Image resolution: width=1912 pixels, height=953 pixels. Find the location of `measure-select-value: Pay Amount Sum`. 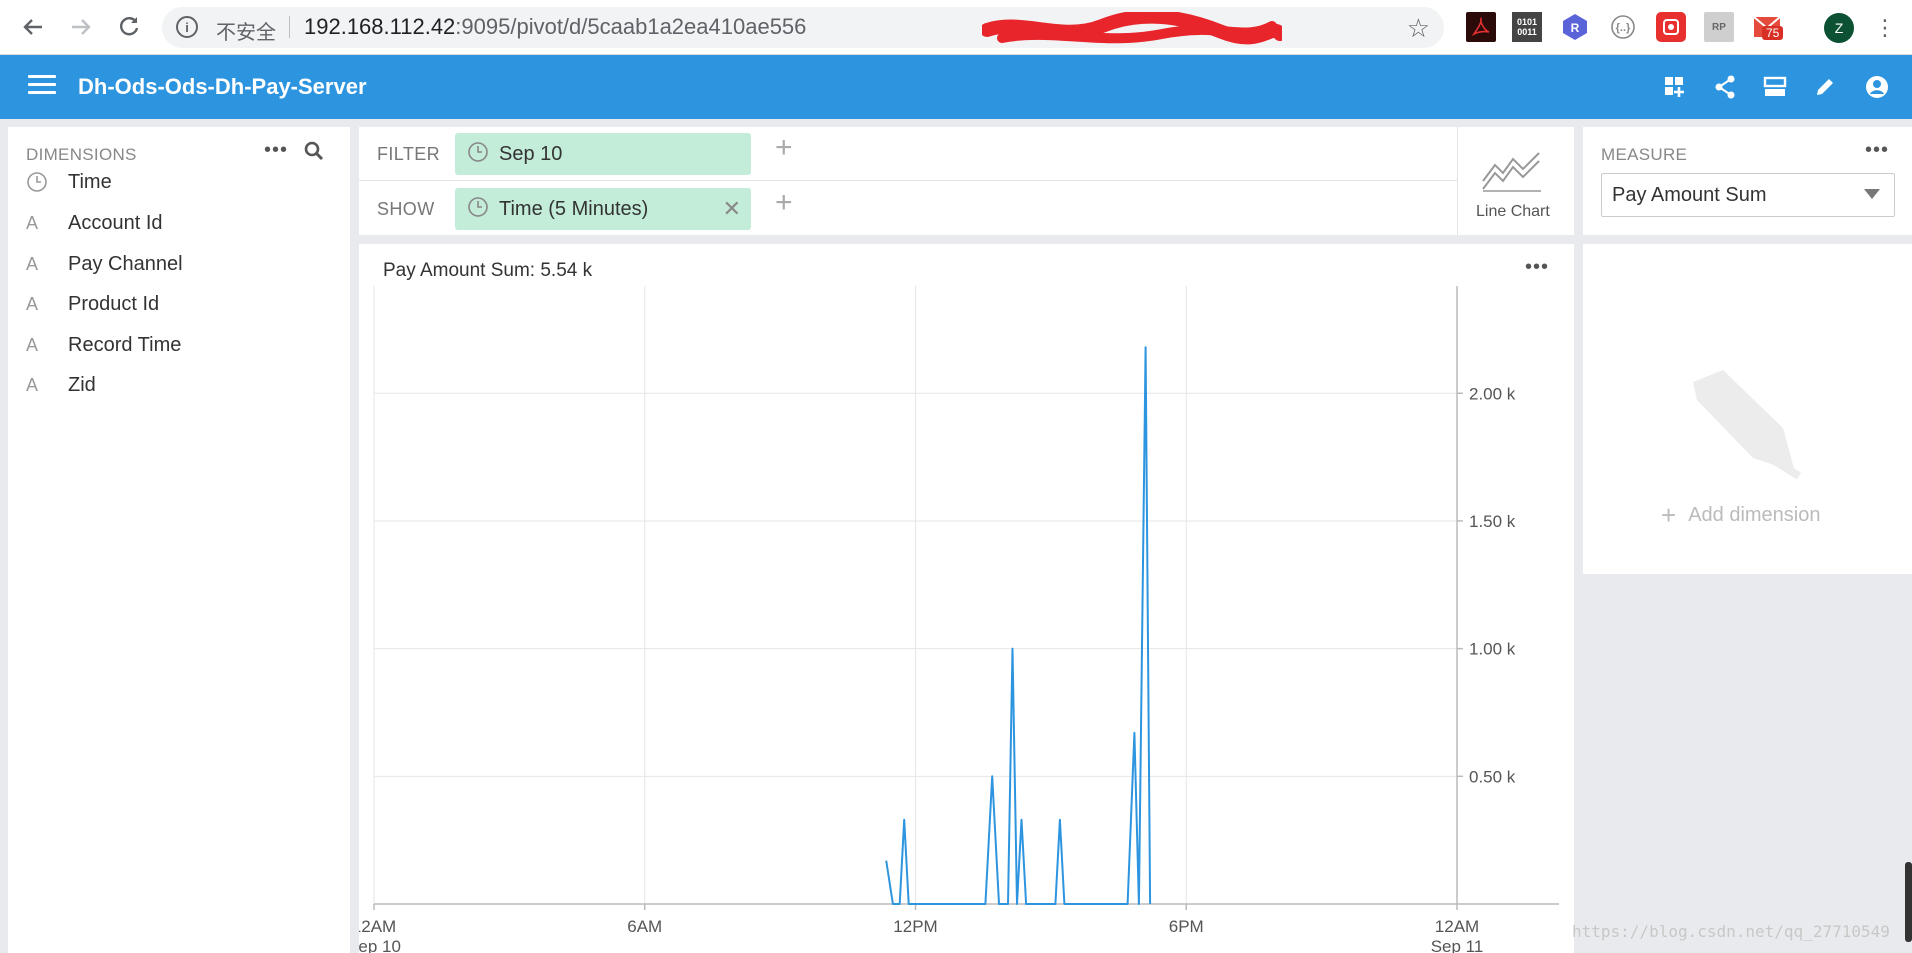

measure-select-value: Pay Amount Sum is located at coordinates (1689, 195).